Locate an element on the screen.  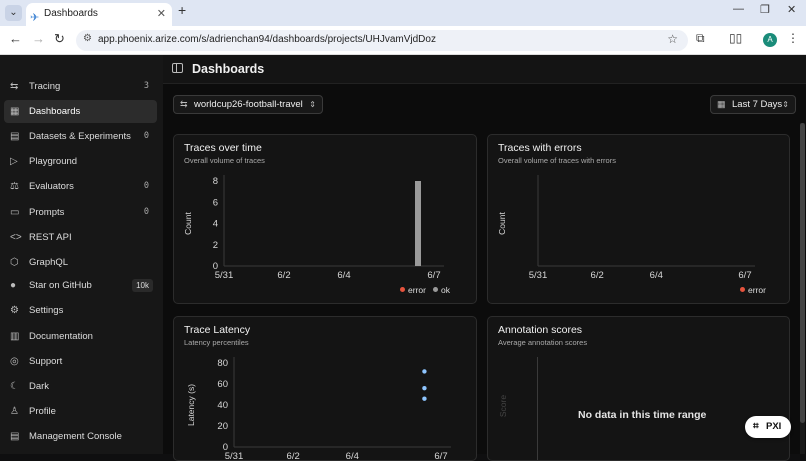
tab-search-button: ⌄ is located at coordinates (13, 13).